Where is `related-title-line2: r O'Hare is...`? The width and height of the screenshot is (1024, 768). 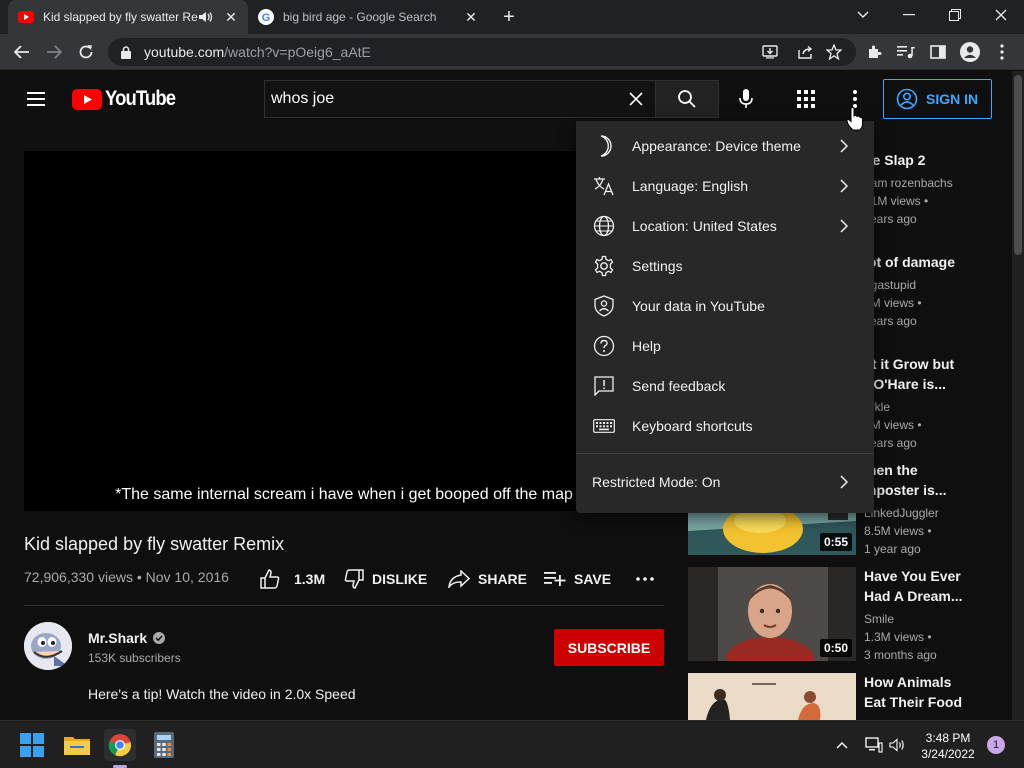 related-title-line2: r O'Hare is... is located at coordinates (905, 384).